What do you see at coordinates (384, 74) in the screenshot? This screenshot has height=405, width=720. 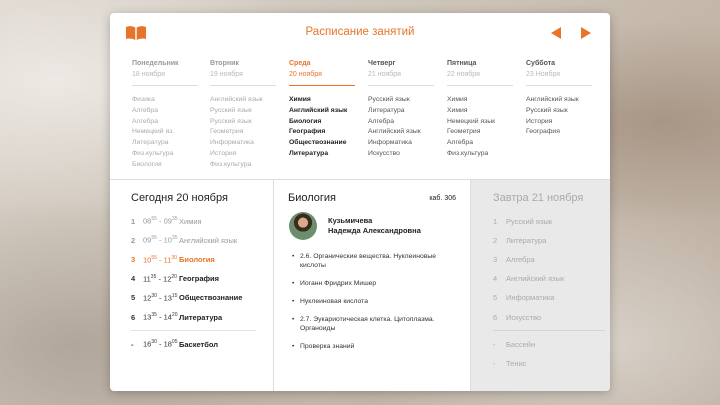 I see `day-date: 21 ноября` at bounding box center [384, 74].